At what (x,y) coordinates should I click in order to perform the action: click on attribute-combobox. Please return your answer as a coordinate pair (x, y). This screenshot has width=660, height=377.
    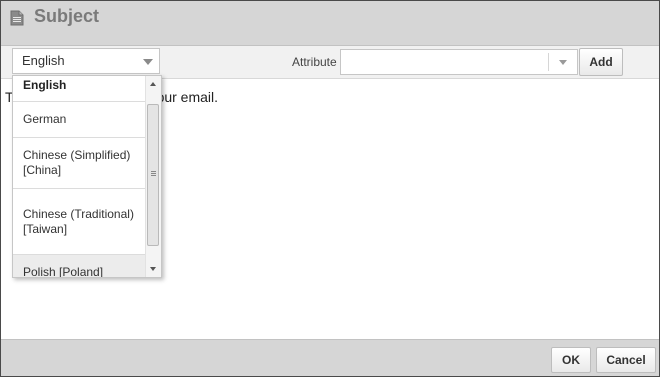
    Looking at the image, I should click on (459, 62).